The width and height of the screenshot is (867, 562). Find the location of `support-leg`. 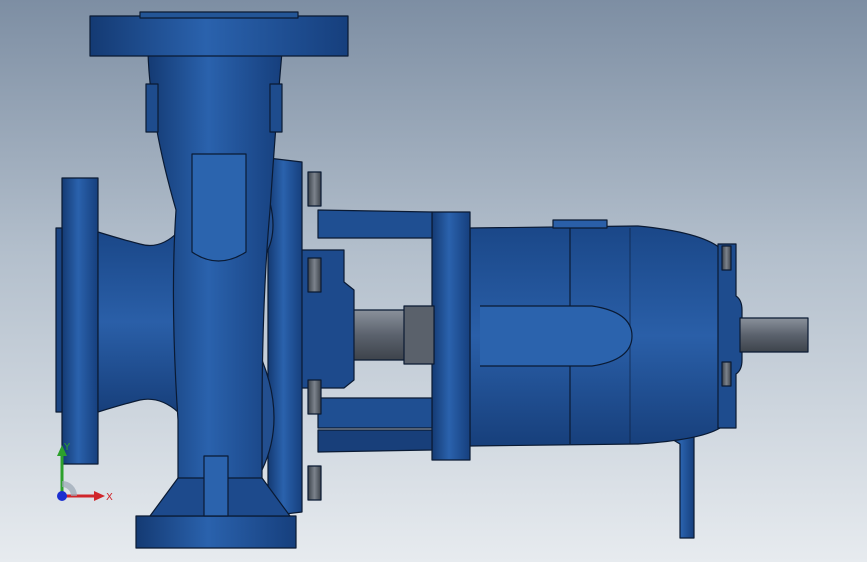

support-leg is located at coordinates (682, 482).